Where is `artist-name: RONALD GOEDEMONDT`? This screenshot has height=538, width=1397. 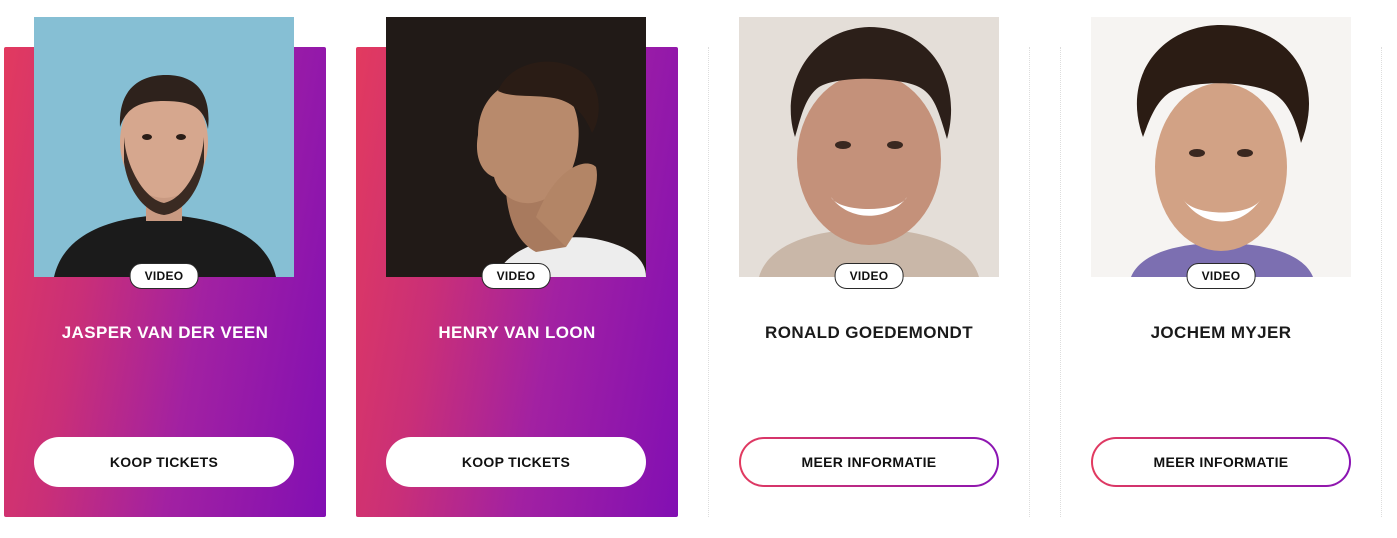
artist-name: RONALD GOEDEMONDT is located at coordinates (869, 333).